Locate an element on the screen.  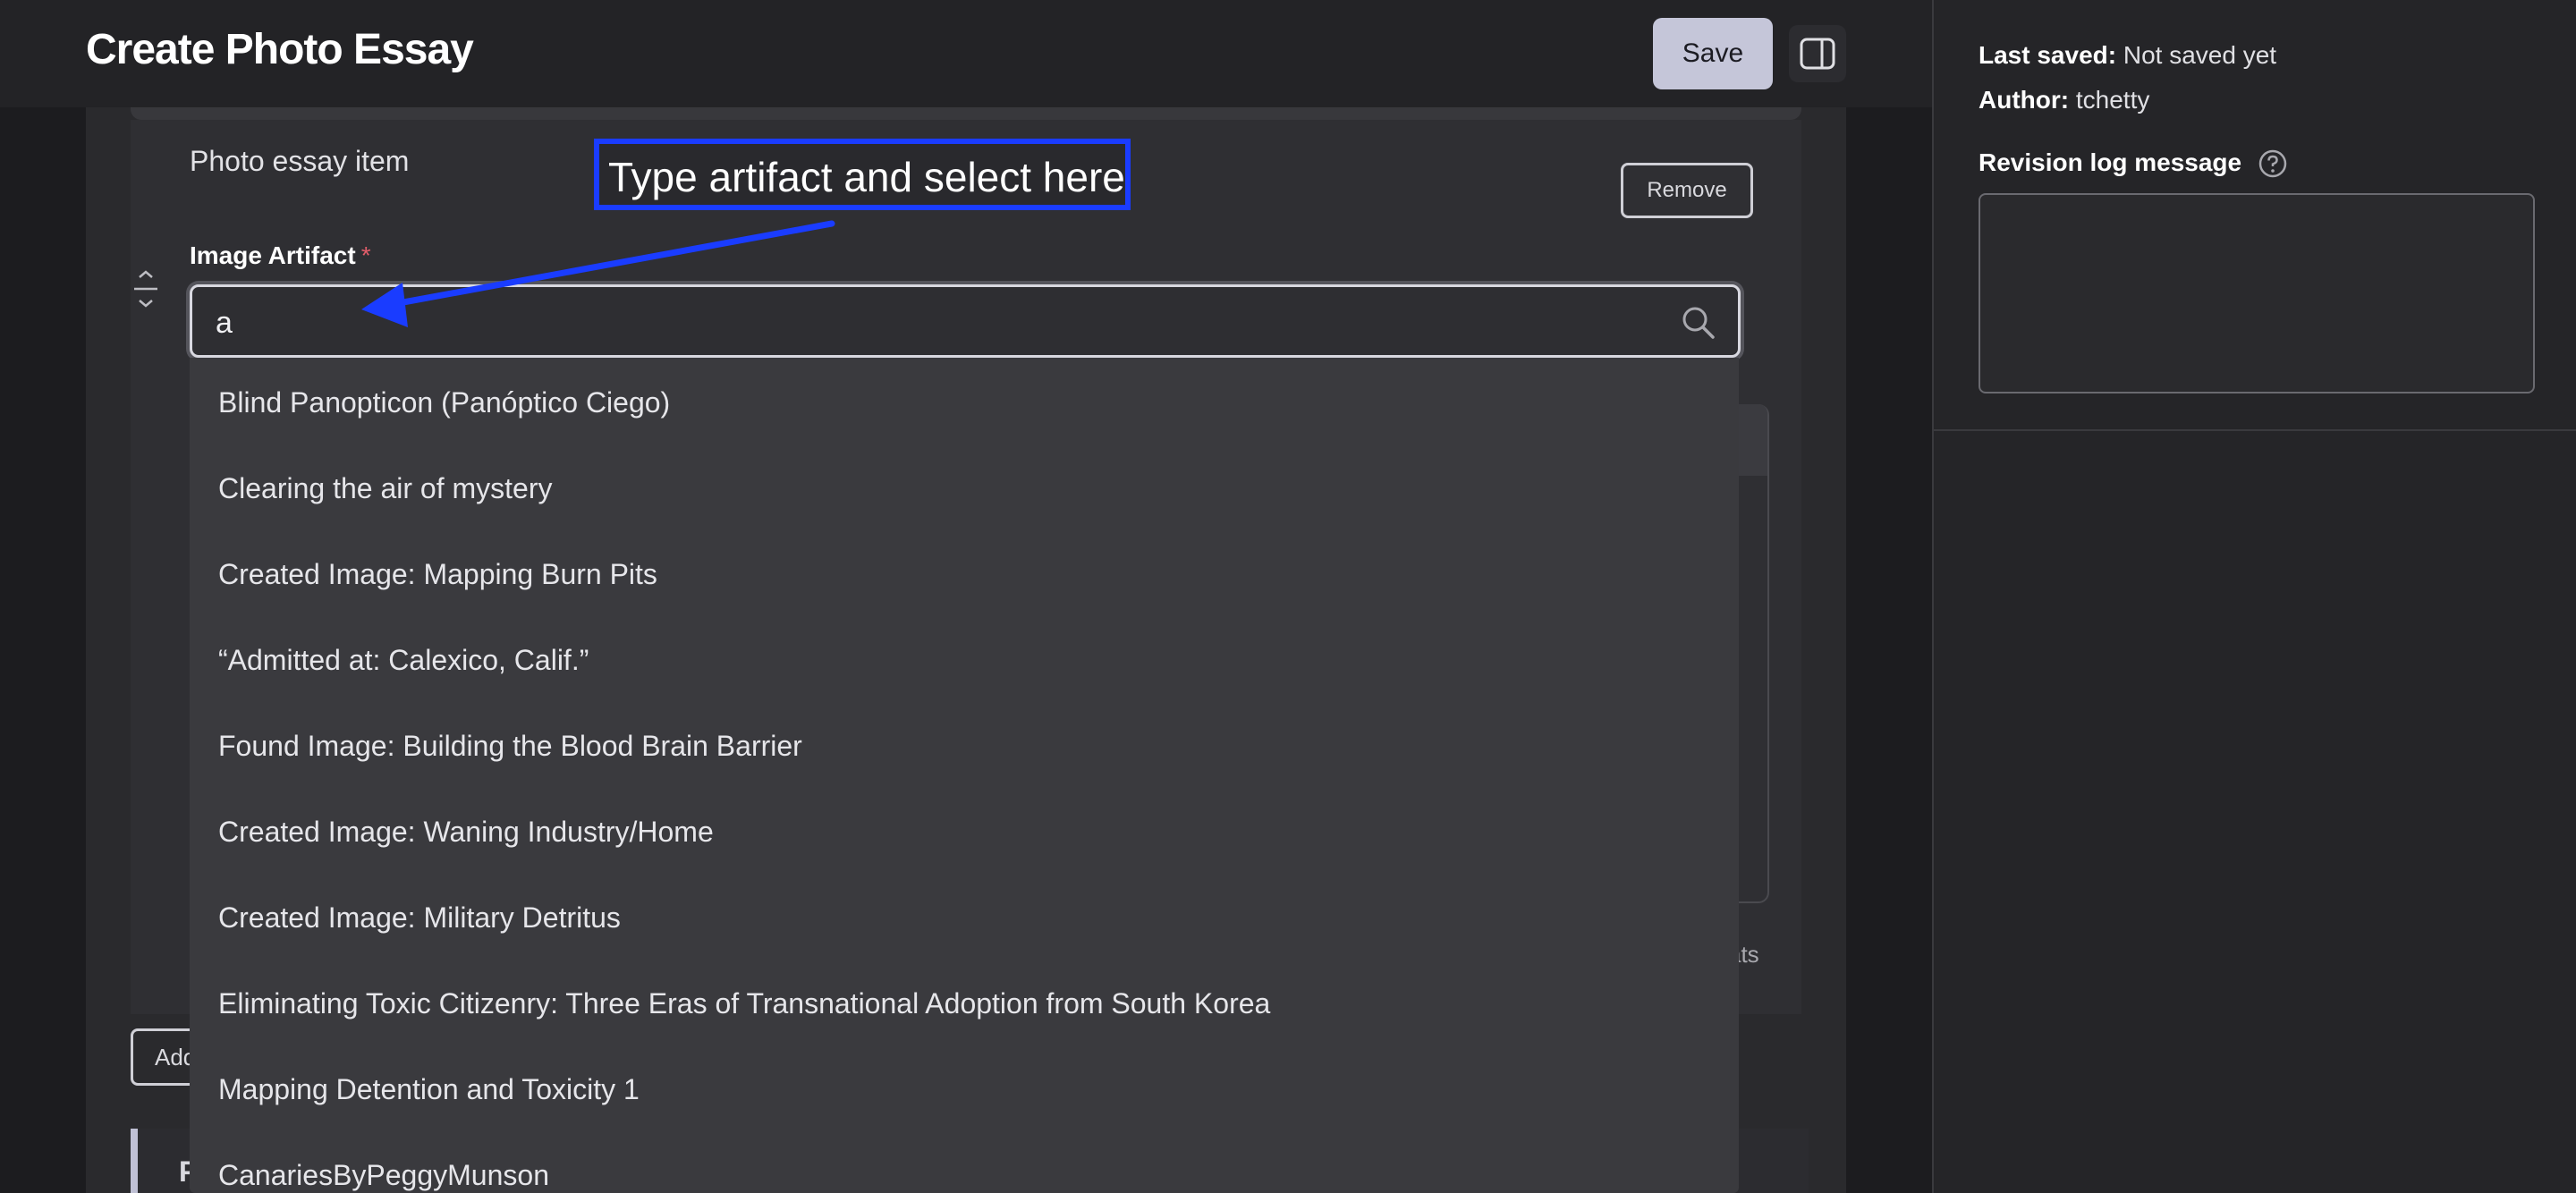
image-artifact-input is located at coordinates (931, 323).